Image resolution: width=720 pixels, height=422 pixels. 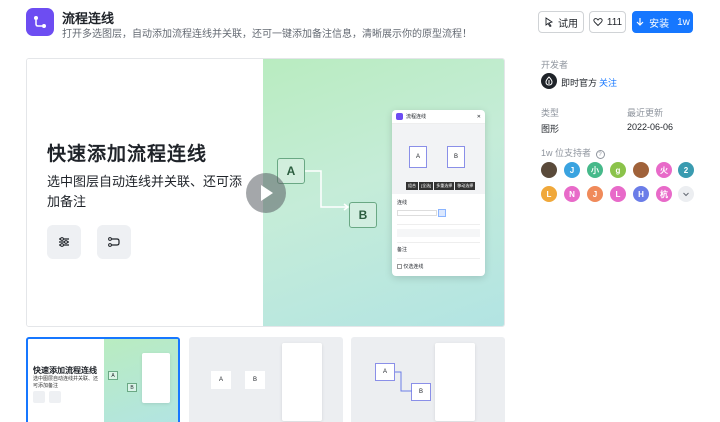 I want to click on supporter-avatar: 小, so click(x=595, y=170).